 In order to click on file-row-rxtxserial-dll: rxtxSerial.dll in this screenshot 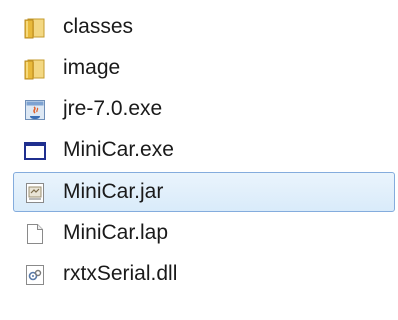, I will do `click(204, 274)`.